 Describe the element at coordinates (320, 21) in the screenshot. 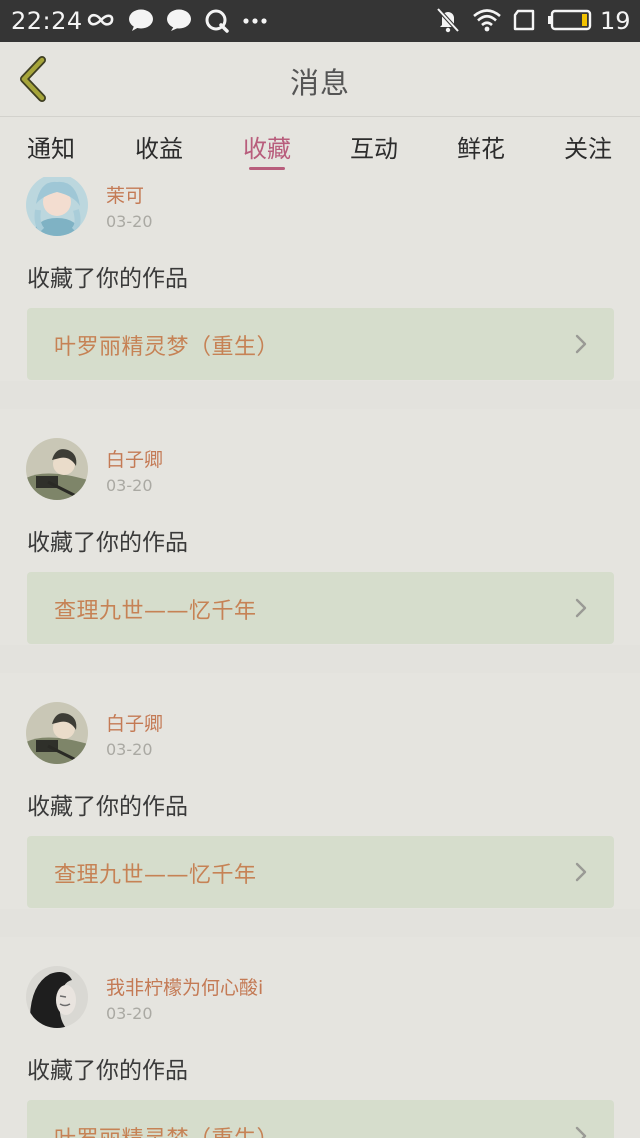

I see `status-bar: 22:24 19` at that location.